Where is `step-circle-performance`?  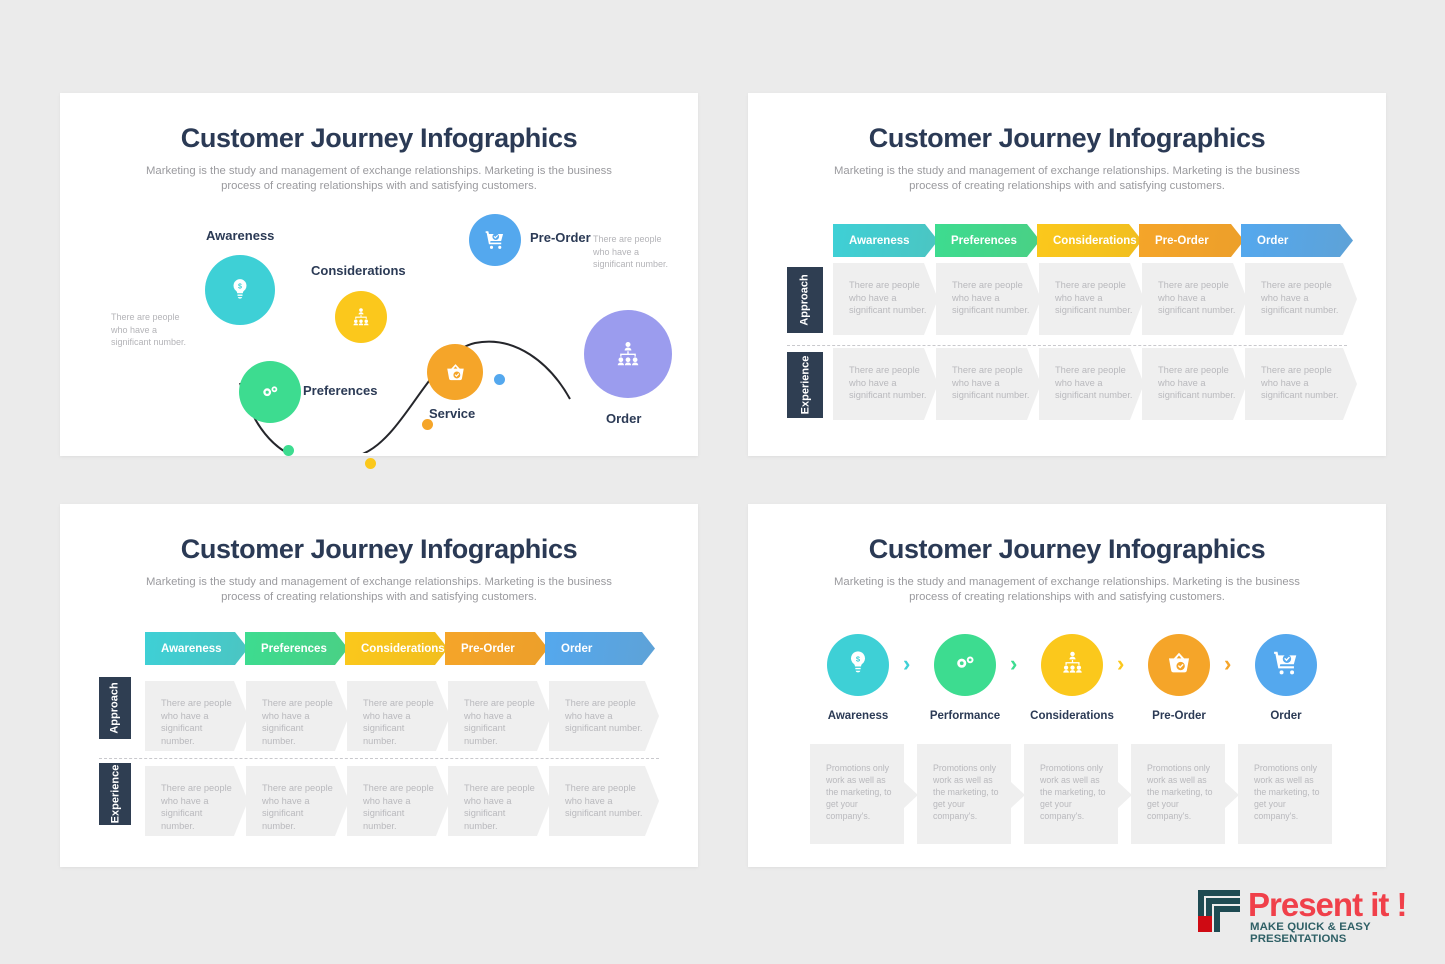 step-circle-performance is located at coordinates (965, 665).